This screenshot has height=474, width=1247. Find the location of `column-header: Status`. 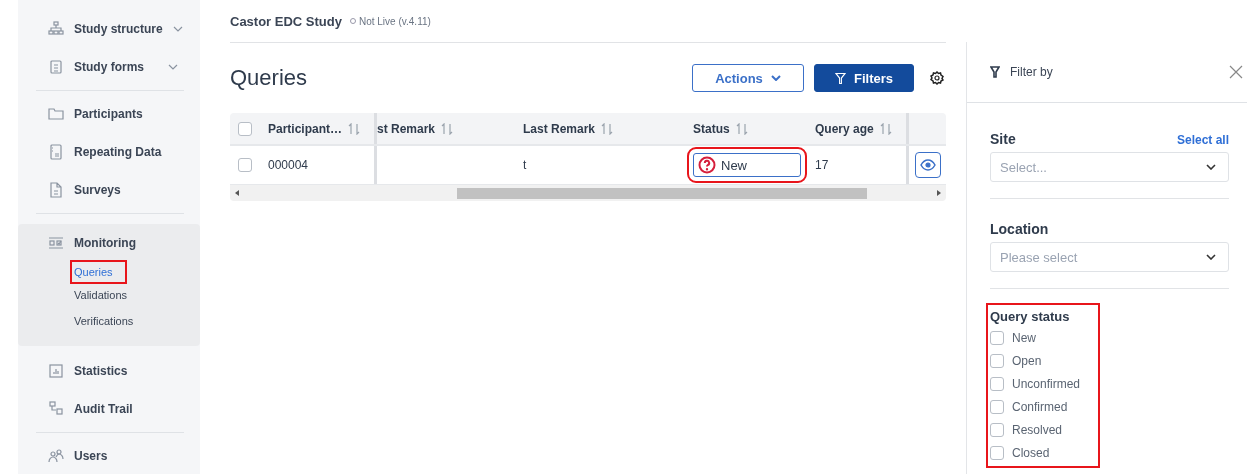

column-header: Status is located at coordinates (754, 128).